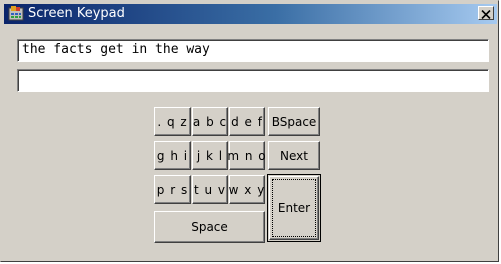 Image resolution: width=501 pixels, height=264 pixels. What do you see at coordinates (246, 155) in the screenshot?
I see `key-mno: m n o` at bounding box center [246, 155].